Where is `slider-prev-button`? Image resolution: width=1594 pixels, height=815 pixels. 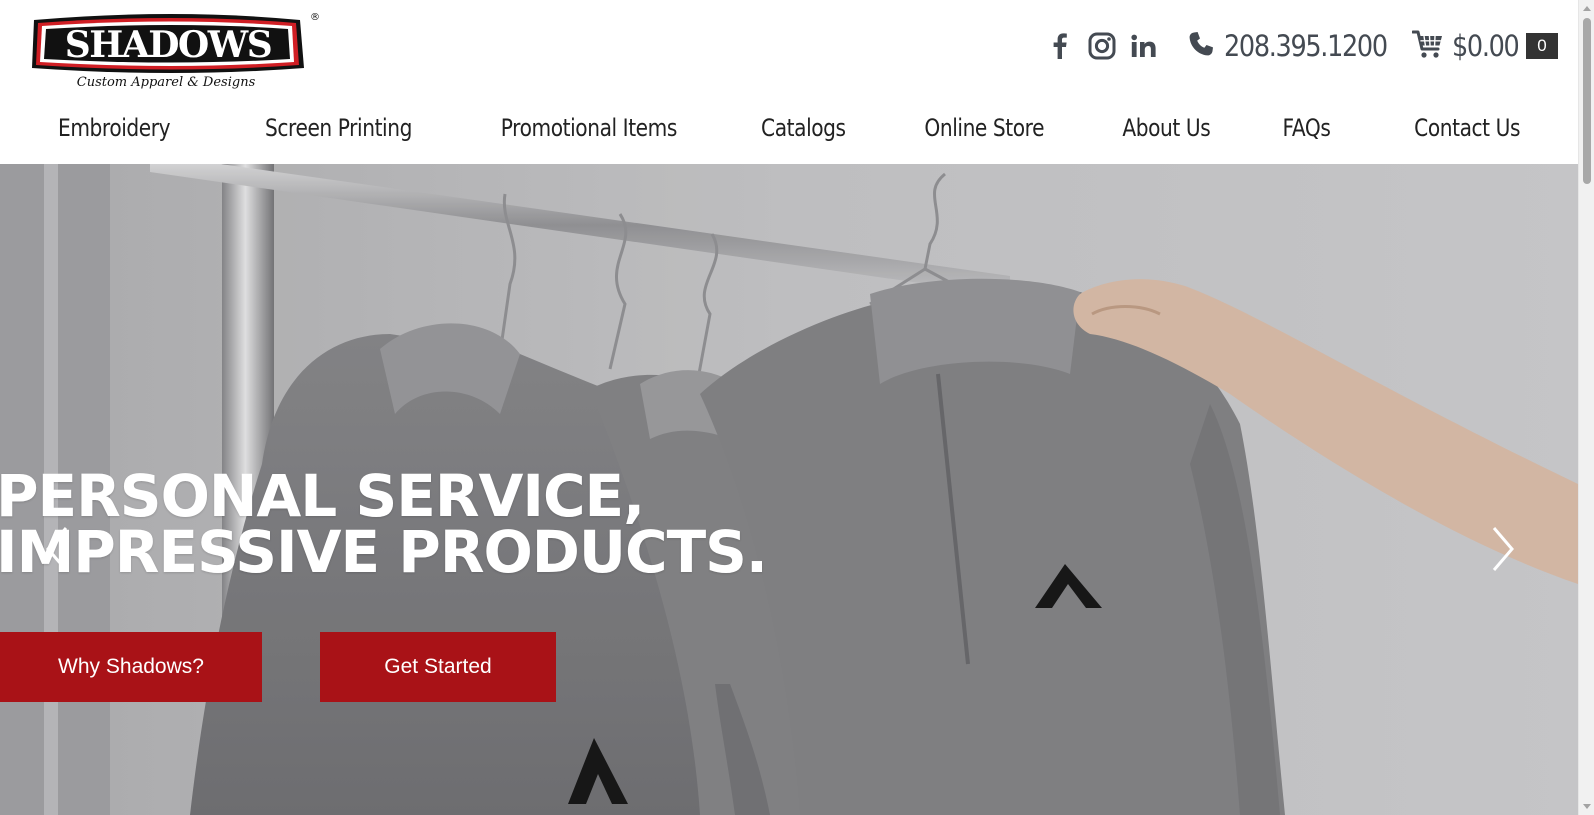
slider-prev-button is located at coordinates (57, 549).